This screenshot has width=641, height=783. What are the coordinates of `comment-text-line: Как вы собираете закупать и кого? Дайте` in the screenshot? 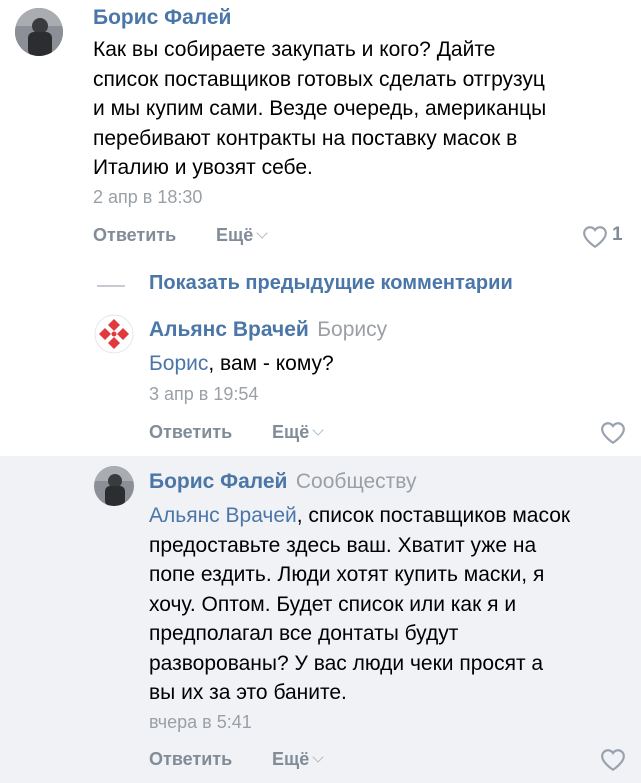 It's located at (294, 49).